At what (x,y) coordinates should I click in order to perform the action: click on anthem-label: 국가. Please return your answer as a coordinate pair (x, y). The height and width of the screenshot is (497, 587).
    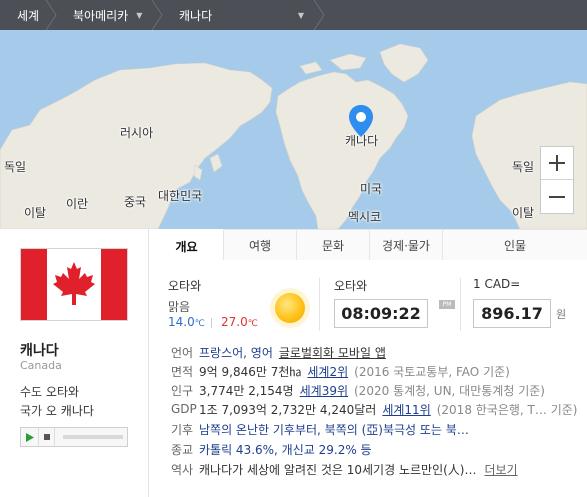
    Looking at the image, I should click on (31, 411).